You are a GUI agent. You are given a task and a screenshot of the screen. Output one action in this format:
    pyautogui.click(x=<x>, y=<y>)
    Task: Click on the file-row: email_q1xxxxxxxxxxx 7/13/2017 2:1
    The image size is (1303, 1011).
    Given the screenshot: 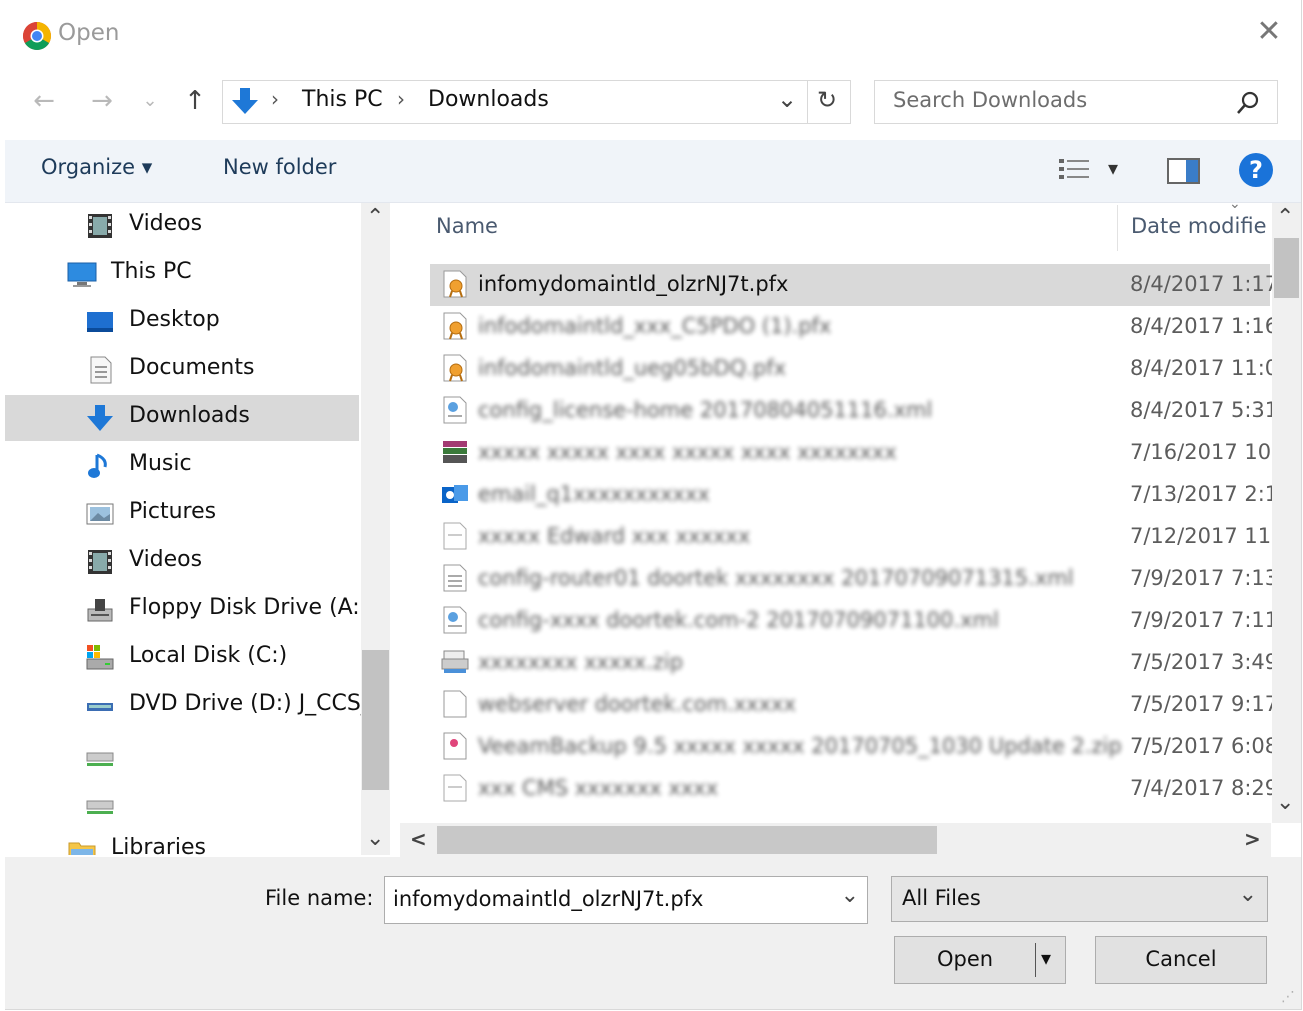 What is the action you would take?
    pyautogui.click(x=854, y=495)
    